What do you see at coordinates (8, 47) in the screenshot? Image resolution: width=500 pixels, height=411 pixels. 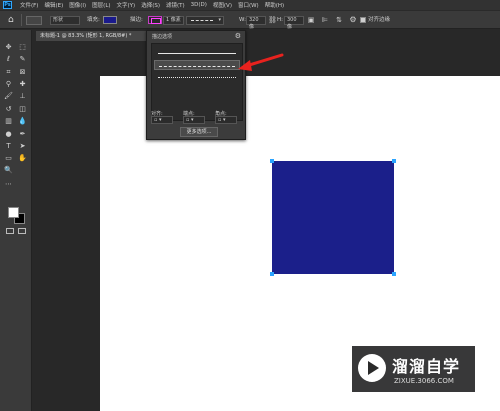 I see `move-tool-icon: ✥` at bounding box center [8, 47].